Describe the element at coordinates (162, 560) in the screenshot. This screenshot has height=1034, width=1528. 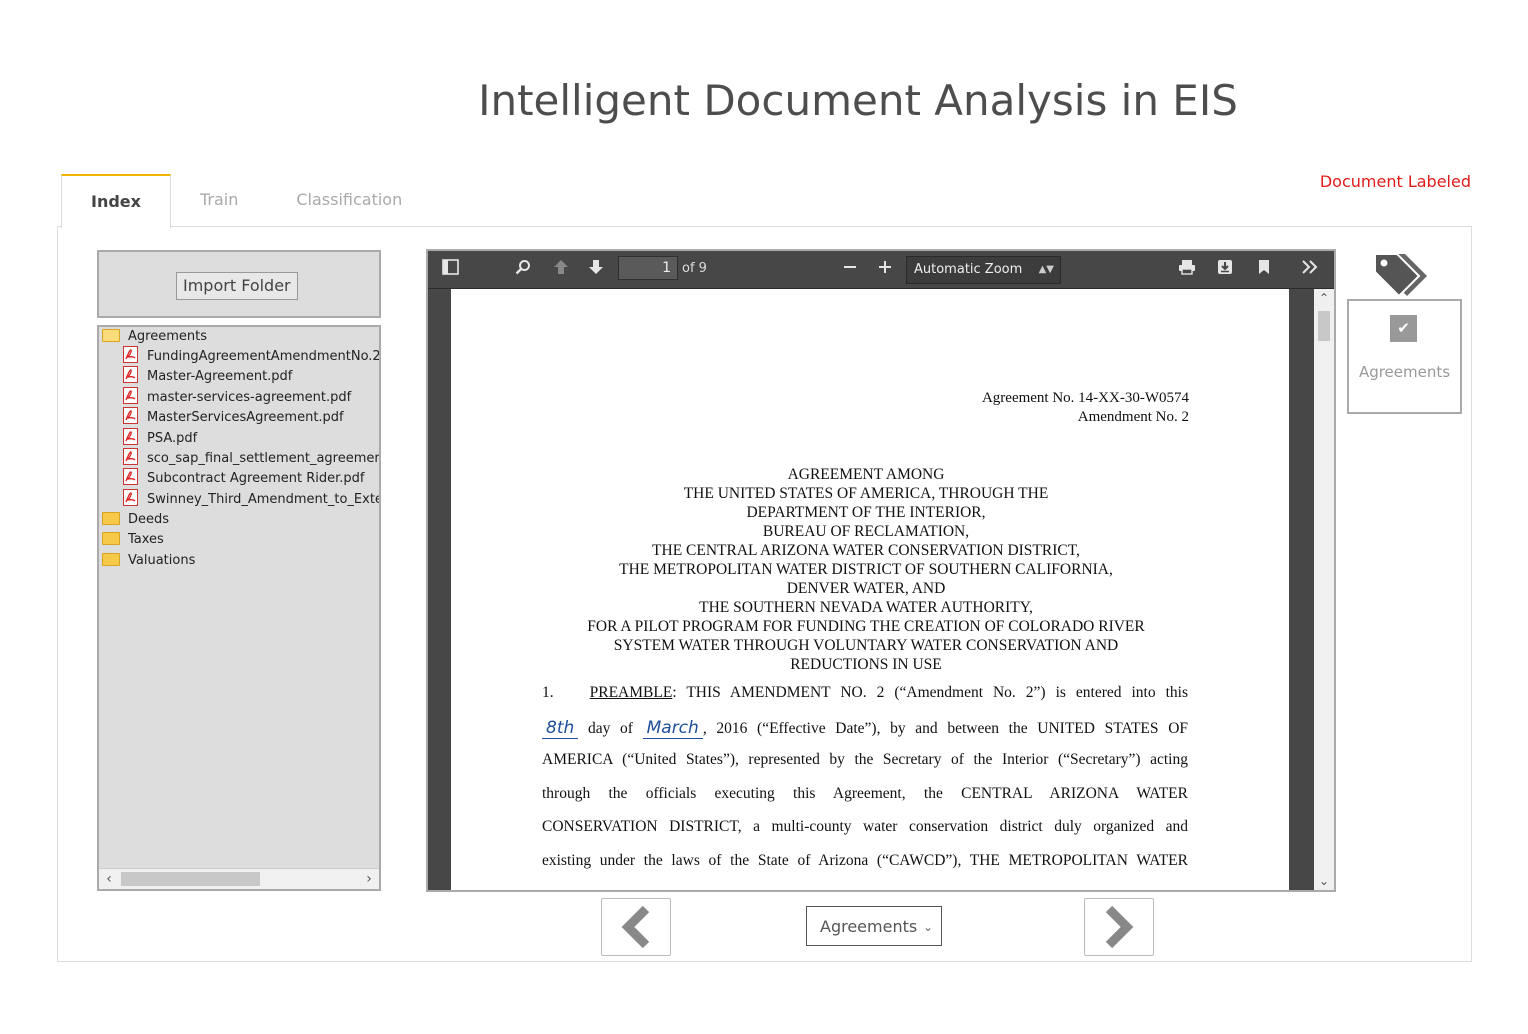
I see `tree-folder-label: Valuations` at that location.